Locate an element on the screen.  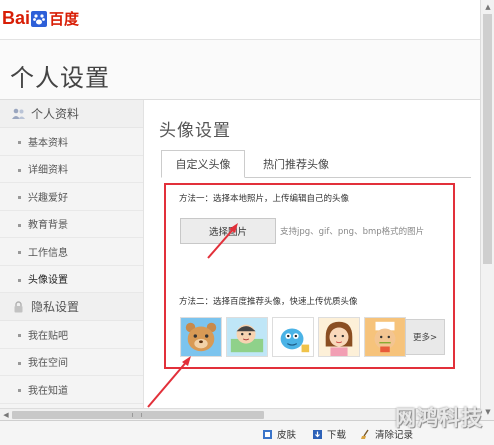
sidebar-group-profile: 个人资料 is located at coordinates (71, 114).